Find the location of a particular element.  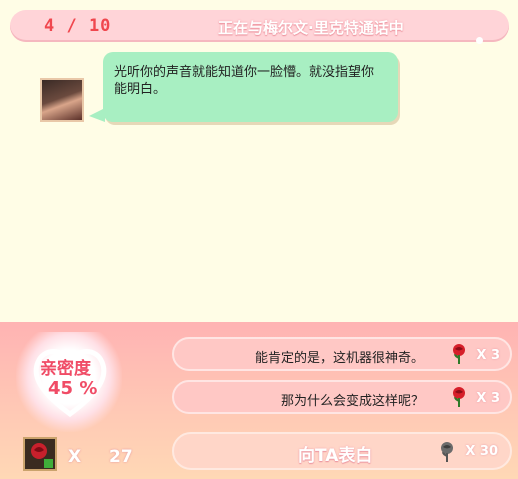

speech-bubble: 光听你的声音就能知道你一脸懵。就没指望你能明白。 is located at coordinates (250, 87).